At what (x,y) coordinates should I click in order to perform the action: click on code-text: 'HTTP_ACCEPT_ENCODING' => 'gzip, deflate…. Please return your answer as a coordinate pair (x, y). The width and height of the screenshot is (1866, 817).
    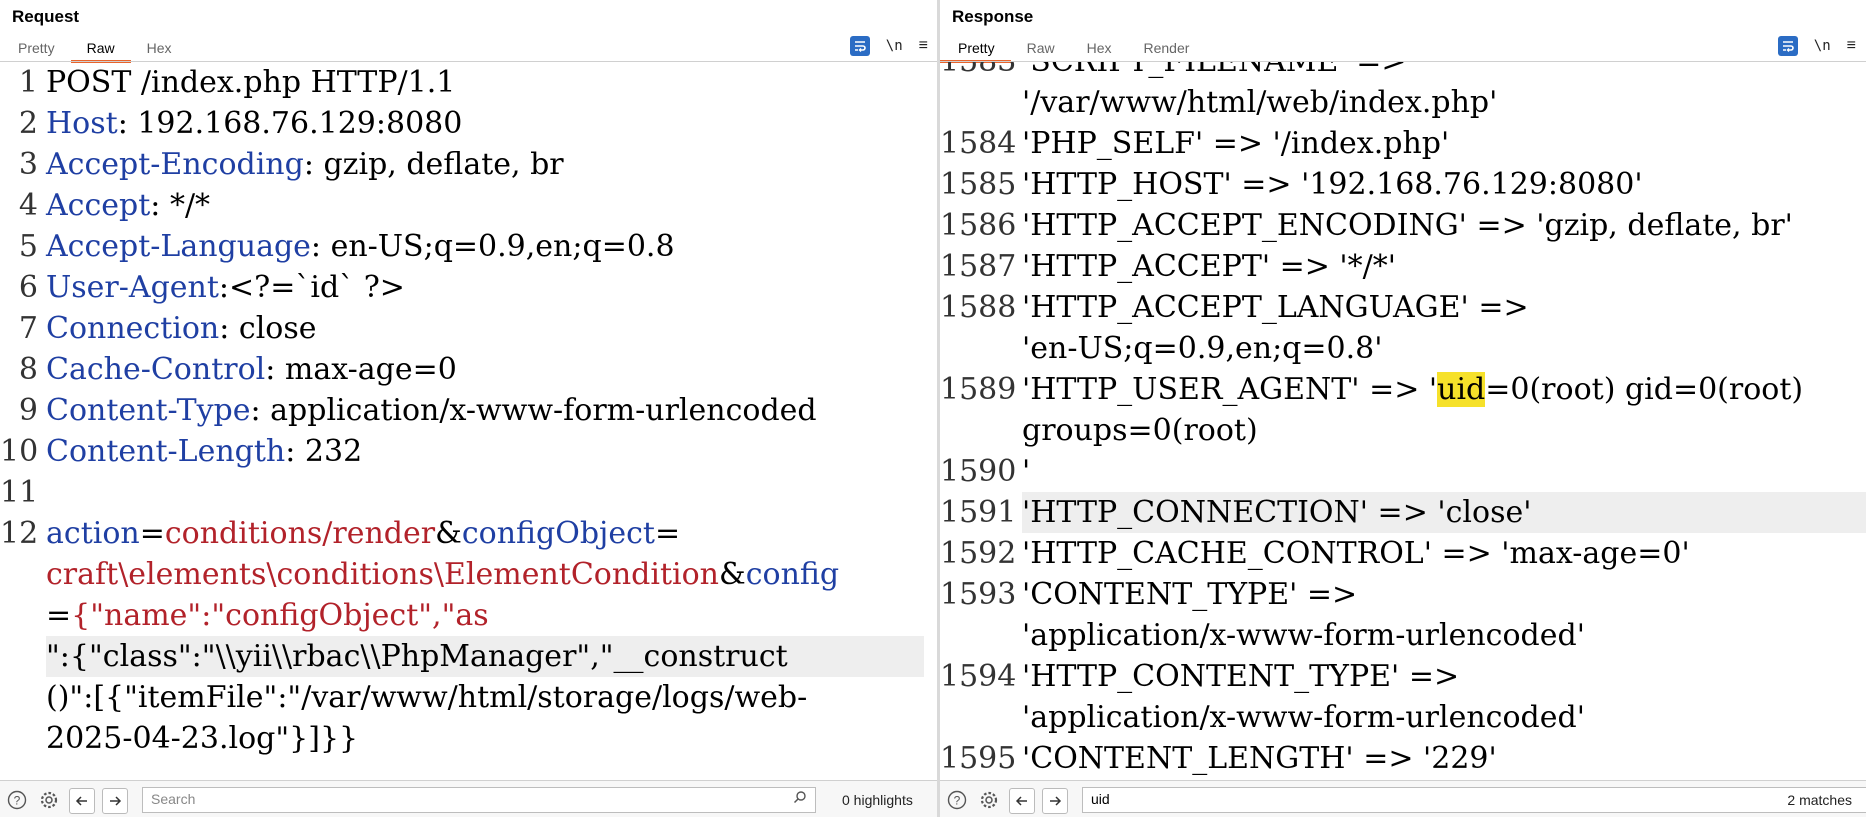
    Looking at the image, I should click on (1407, 225).